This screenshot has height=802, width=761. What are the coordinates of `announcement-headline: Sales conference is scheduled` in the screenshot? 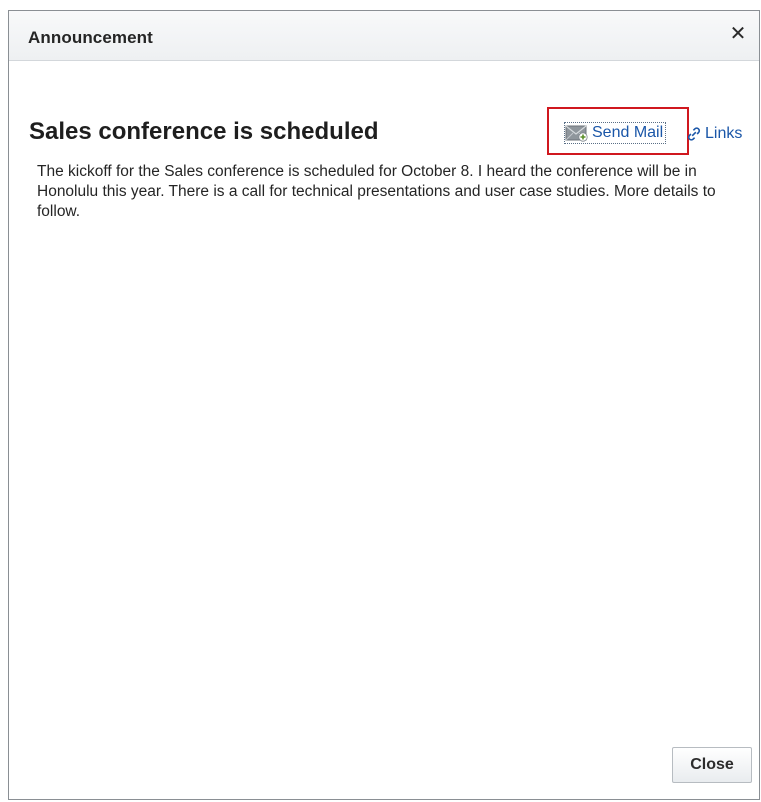 It's located at (204, 131).